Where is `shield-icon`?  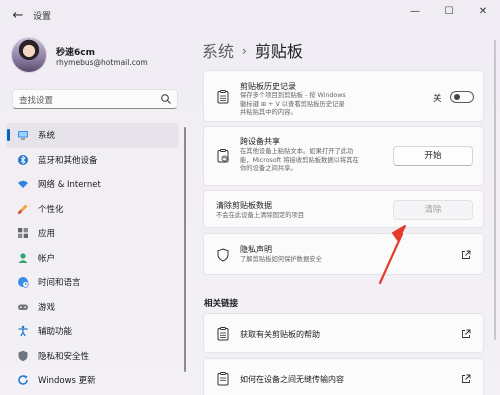
shield-icon is located at coordinates (23, 355).